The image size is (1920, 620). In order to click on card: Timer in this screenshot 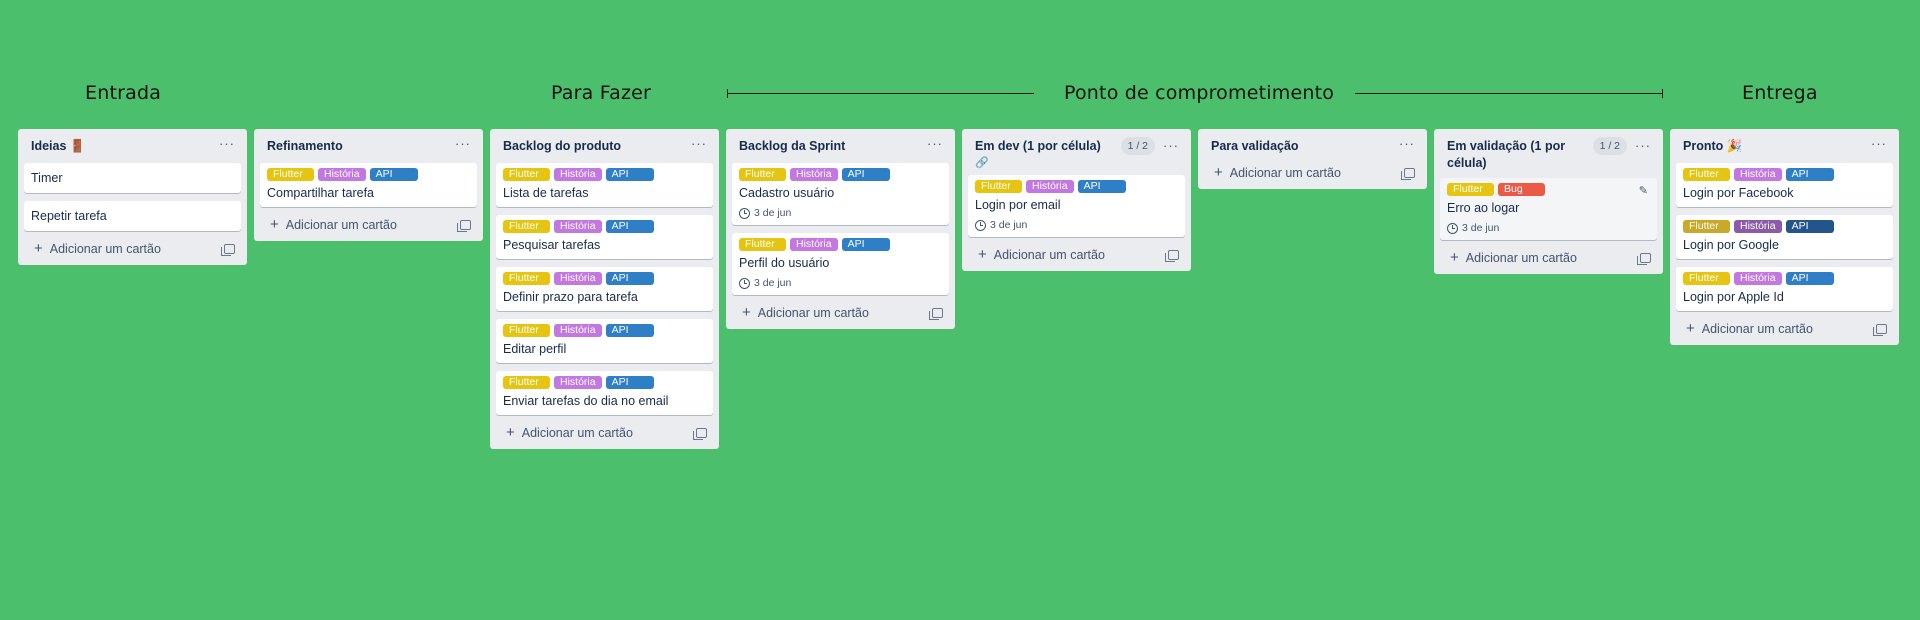, I will do `click(132, 178)`.